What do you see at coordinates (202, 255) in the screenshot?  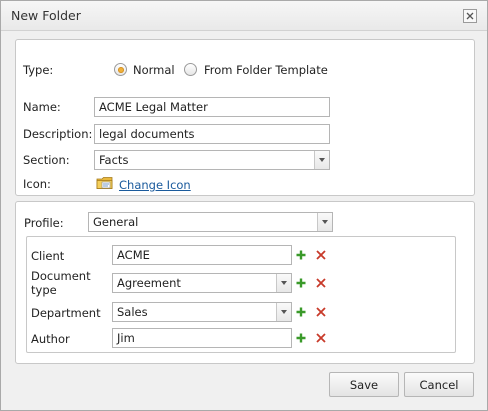 I see `client-field: ACME` at bounding box center [202, 255].